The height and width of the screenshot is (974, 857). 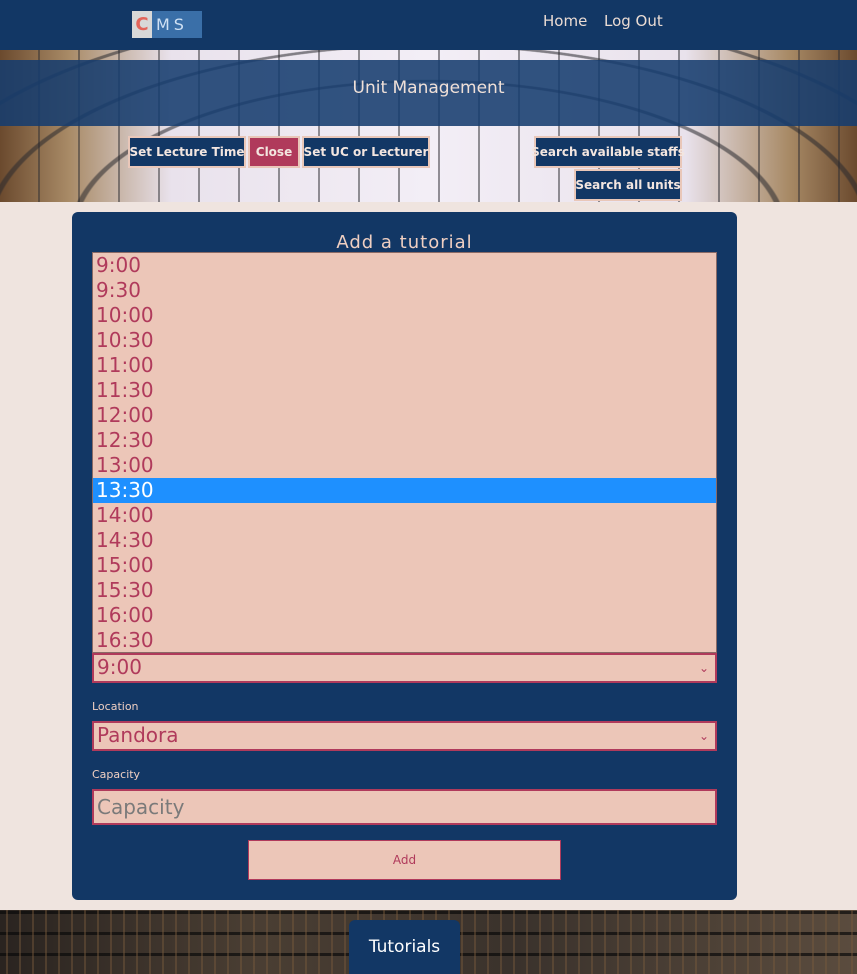 I want to click on time-option: 9:00, so click(x=404, y=265).